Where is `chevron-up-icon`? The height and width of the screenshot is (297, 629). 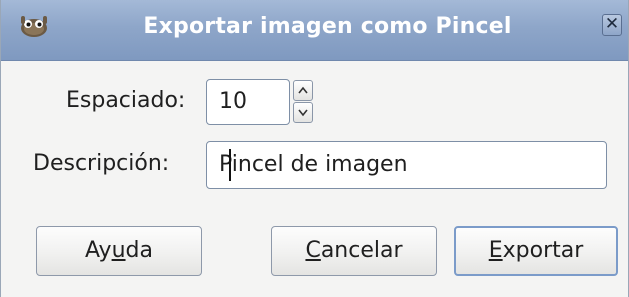 chevron-up-icon is located at coordinates (303, 90).